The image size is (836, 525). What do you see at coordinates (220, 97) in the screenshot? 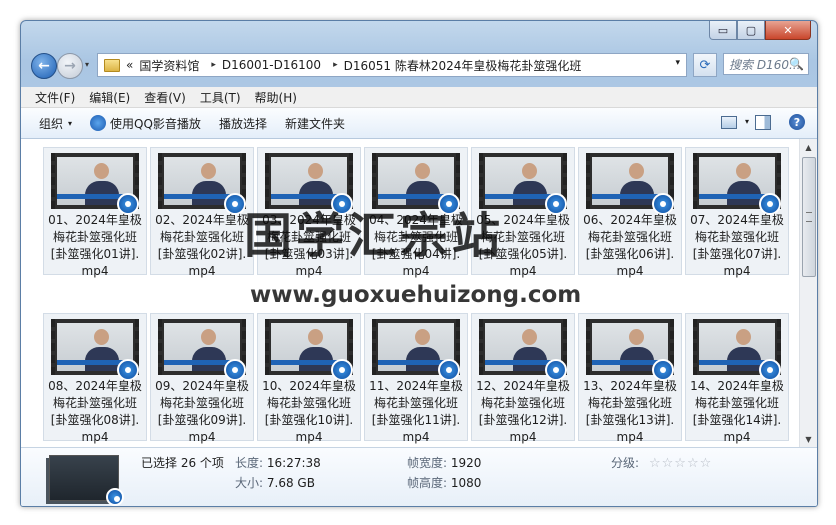
I see `menu-tools: 工具(T)` at bounding box center [220, 97].